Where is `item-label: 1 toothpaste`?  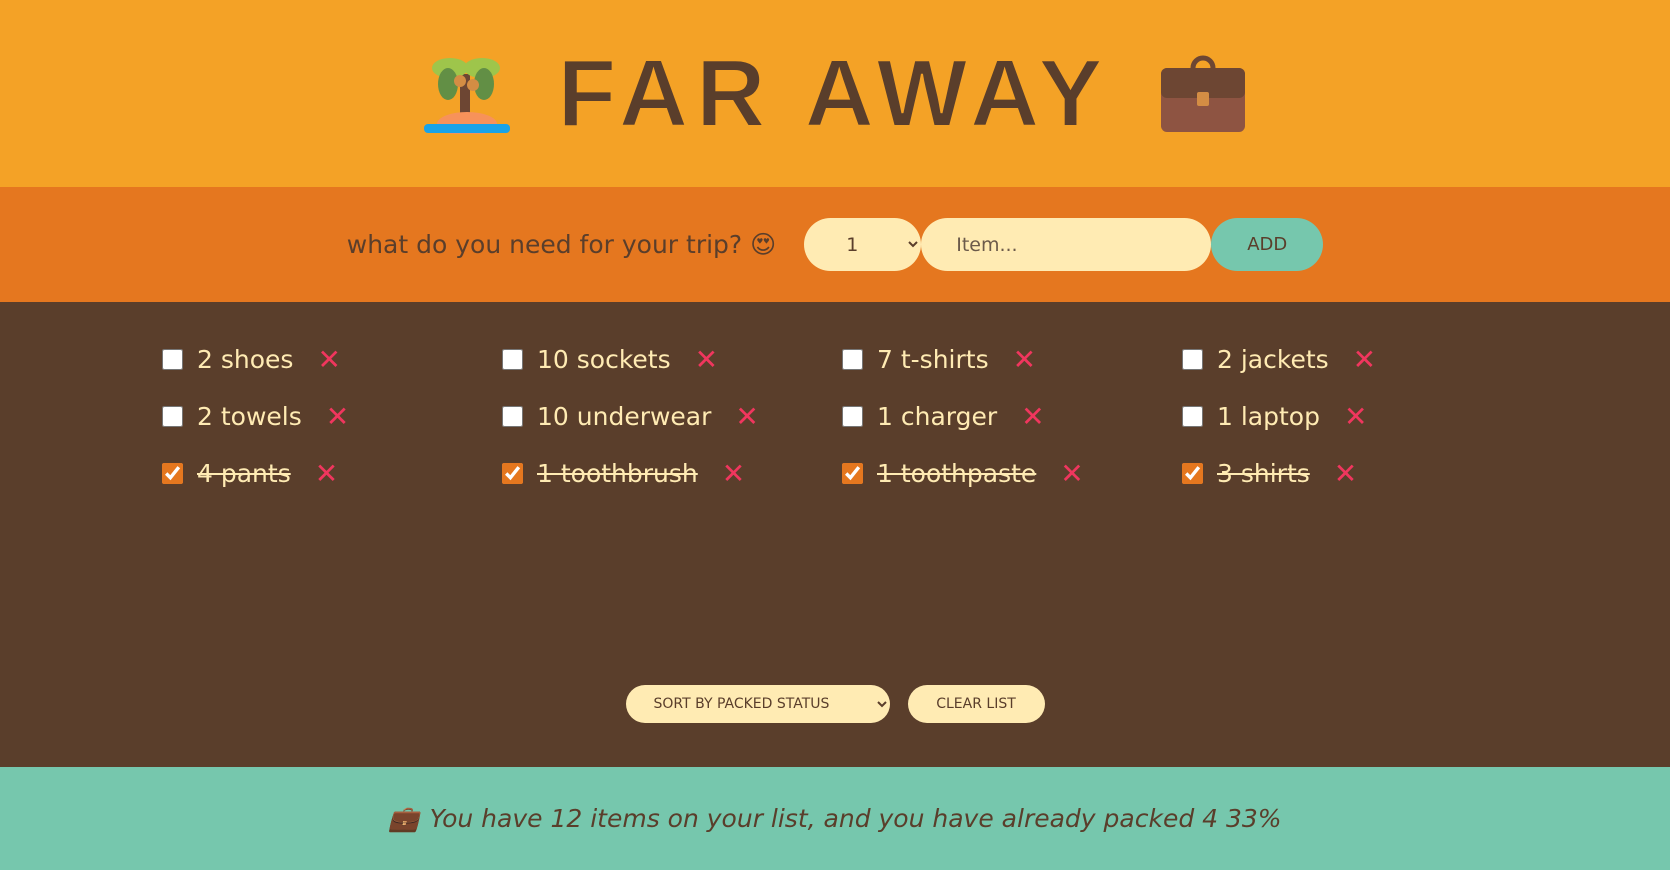
item-label: 1 toothpaste is located at coordinates (957, 473).